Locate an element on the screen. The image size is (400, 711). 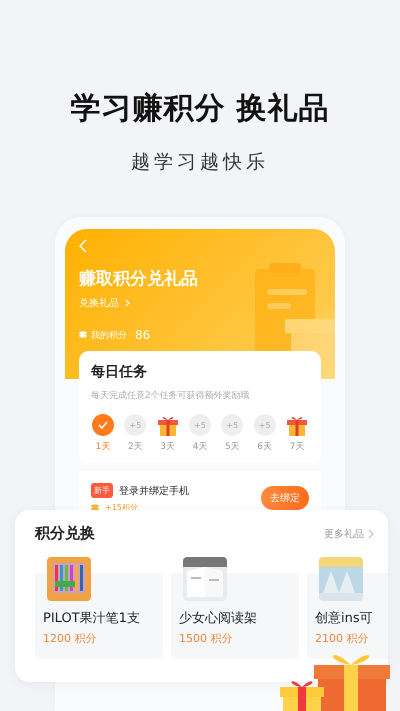
gift-points: 2100 积分 is located at coordinates (342, 638).